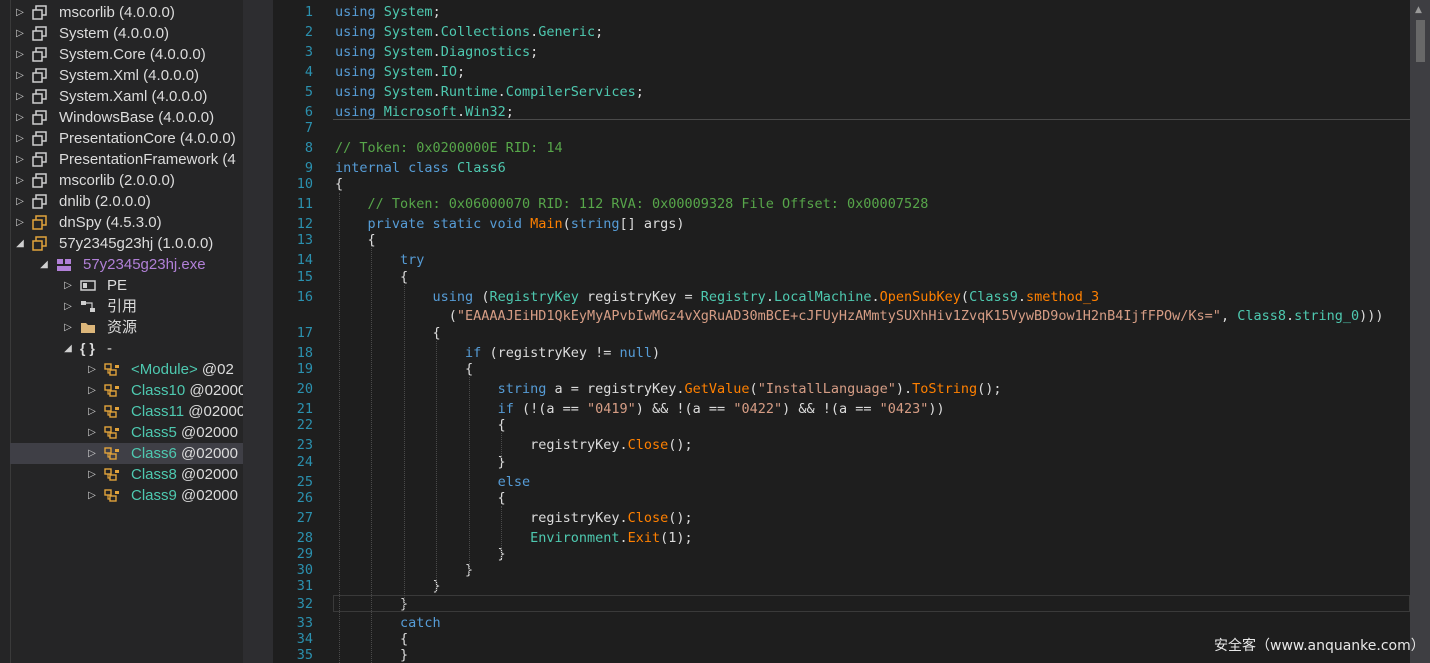 This screenshot has width=1430, height=663. I want to click on tree-item: ▷ Class11 @02000, so click(121, 411).